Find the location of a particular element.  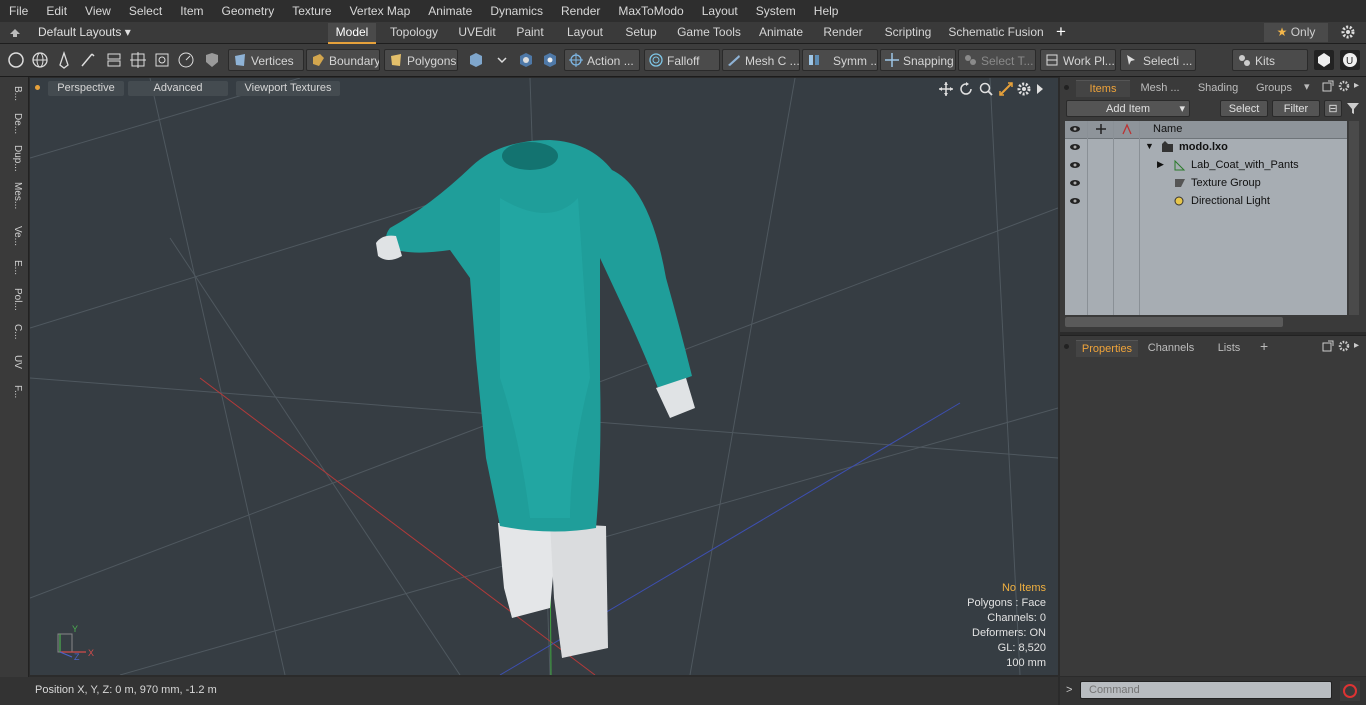

frame-icon is located at coordinates (162, 60).